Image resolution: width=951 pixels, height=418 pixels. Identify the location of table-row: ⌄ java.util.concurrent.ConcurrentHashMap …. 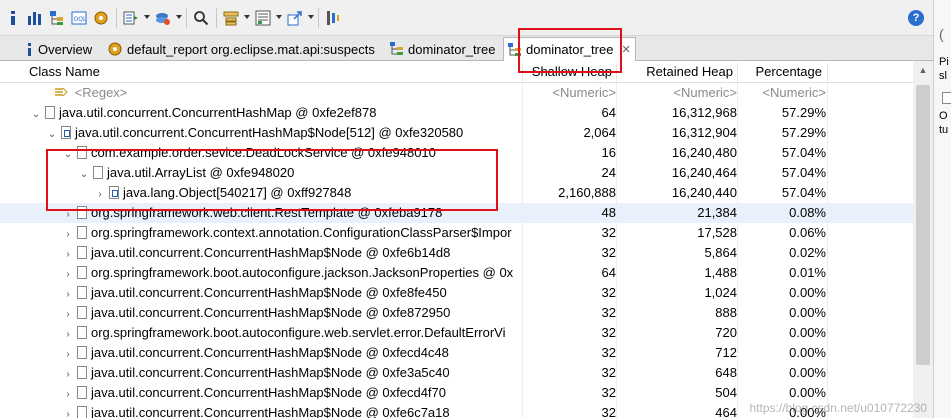
(456, 113).